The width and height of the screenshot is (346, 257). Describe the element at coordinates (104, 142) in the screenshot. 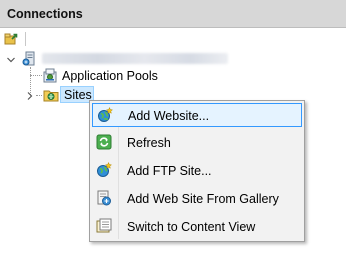

I see `refresh-icon` at that location.